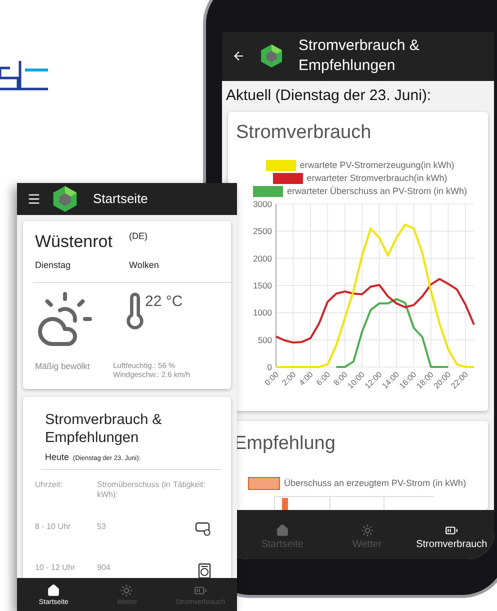  Describe the element at coordinates (204, 570) in the screenshot. I see `washing-machine-icon` at that location.